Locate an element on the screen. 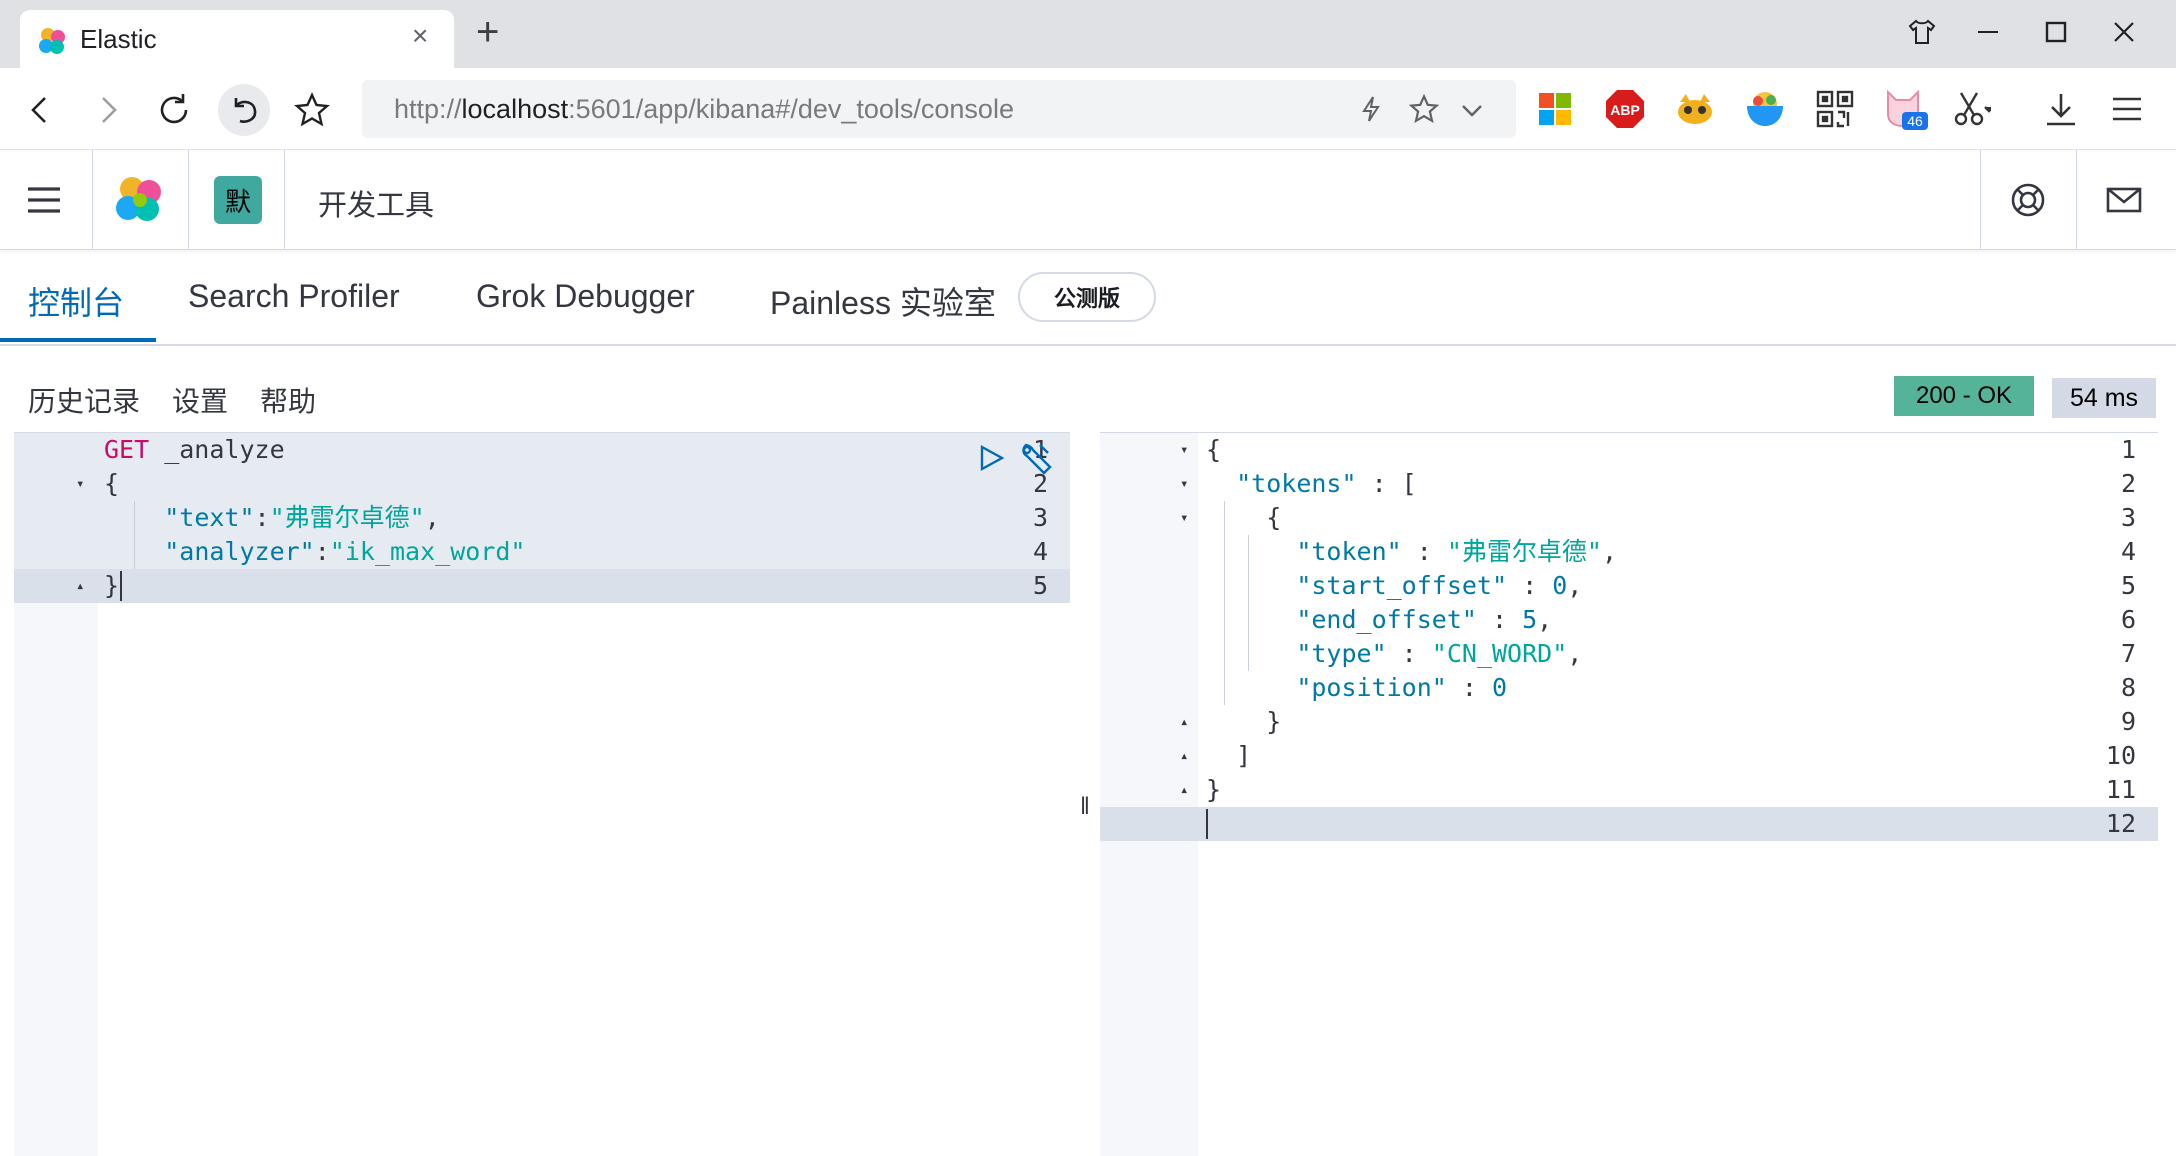  wrench-icon is located at coordinates (1036, 459).